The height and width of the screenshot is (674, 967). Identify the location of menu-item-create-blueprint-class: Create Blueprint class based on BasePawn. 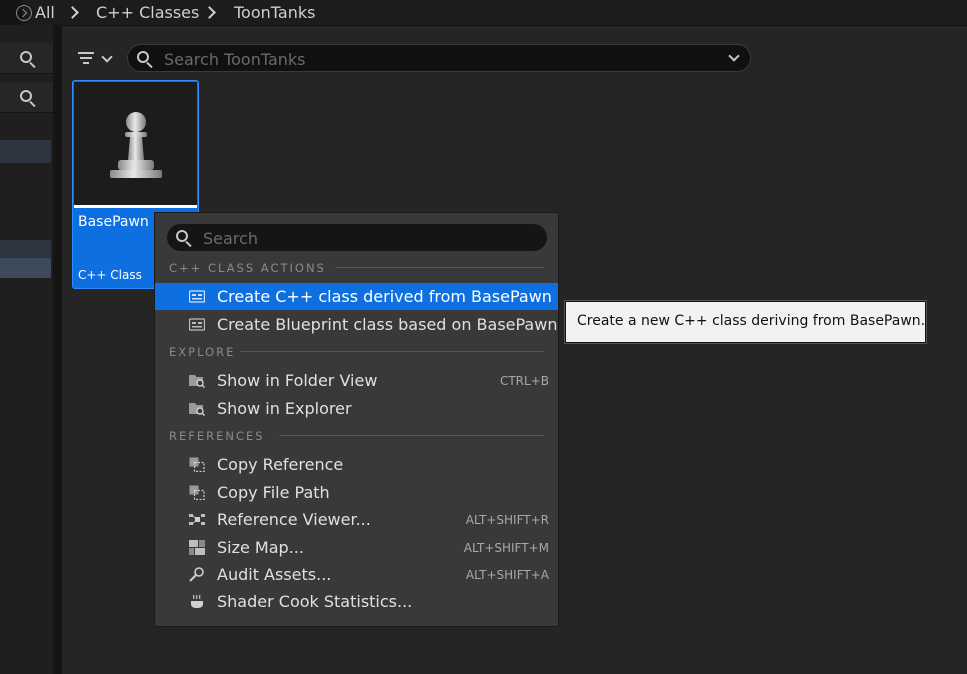
(356, 324).